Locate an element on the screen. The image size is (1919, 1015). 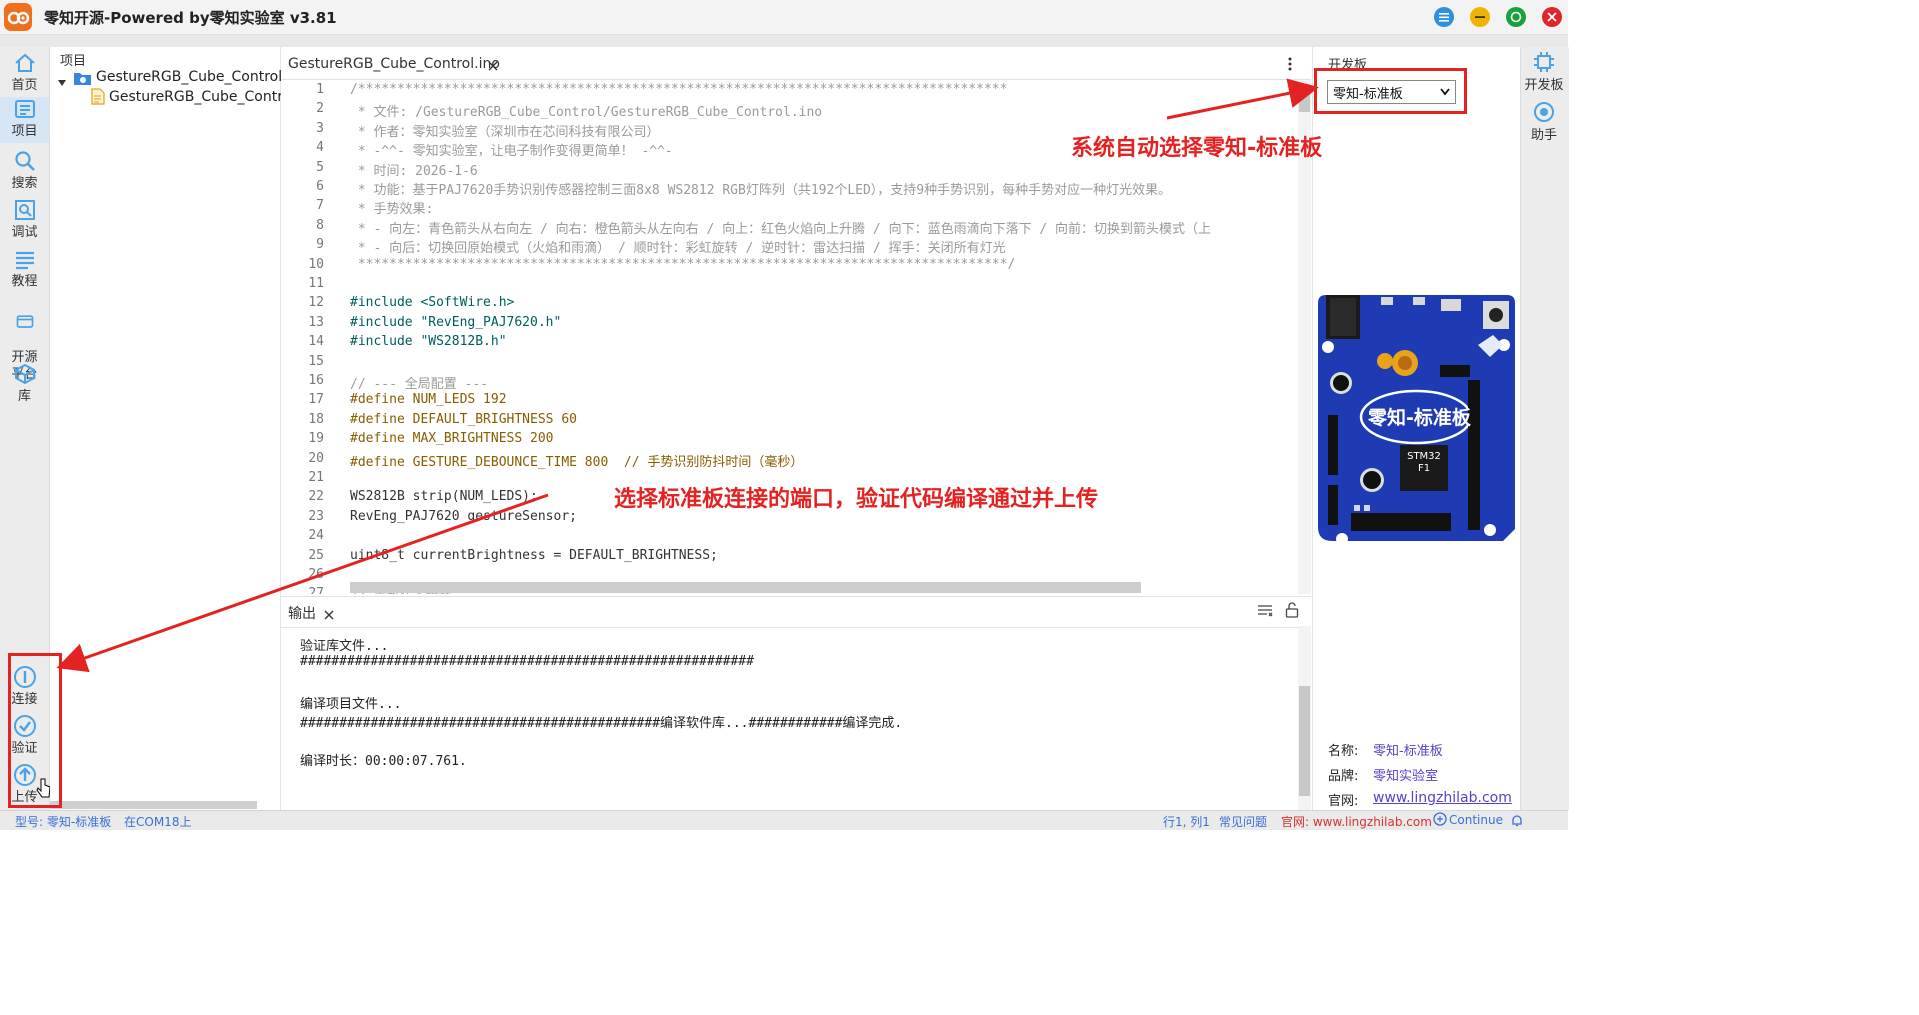
board-info-brand-value: 零知实验室 is located at coordinates (1406, 776).